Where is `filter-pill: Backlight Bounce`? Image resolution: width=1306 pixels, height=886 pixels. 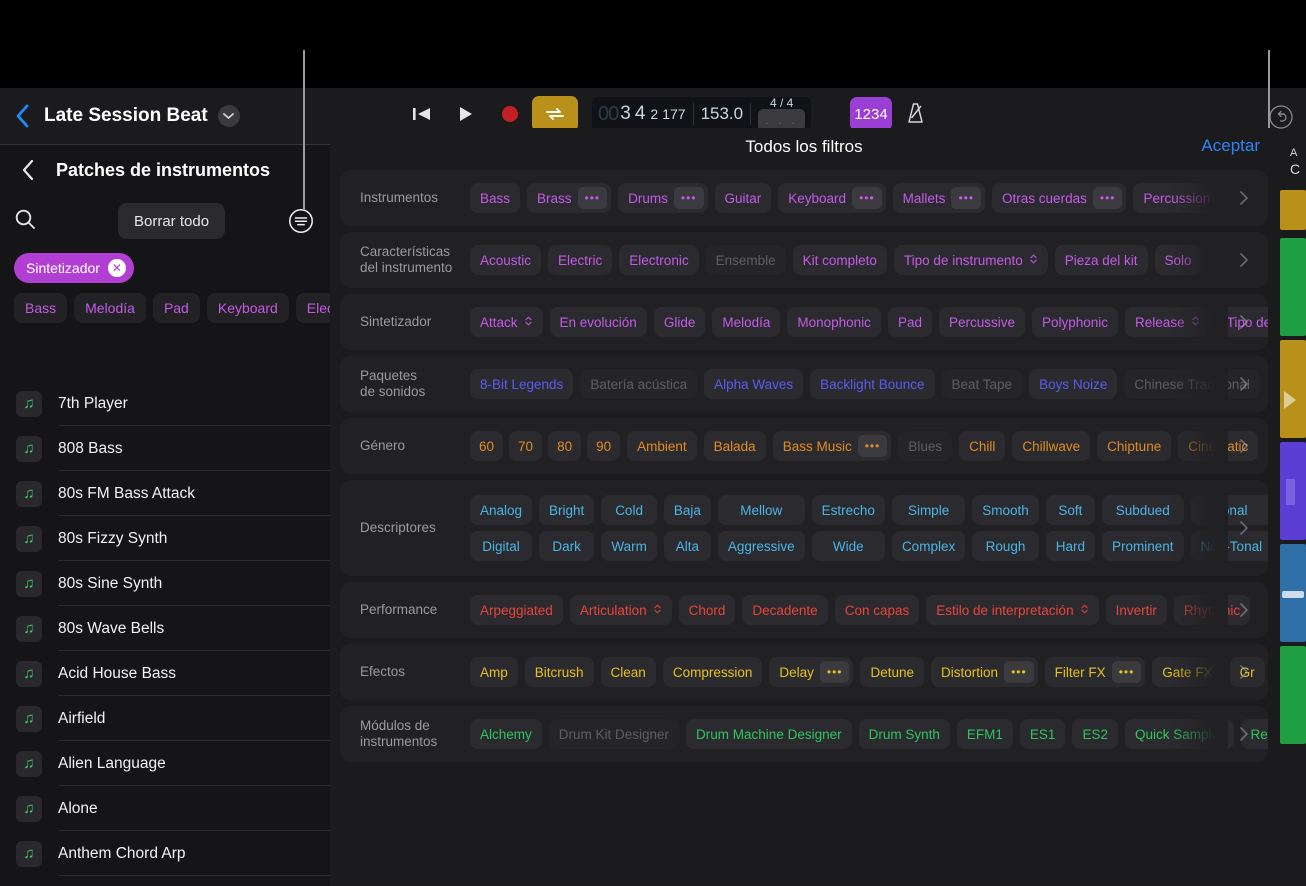 filter-pill: Backlight Bounce is located at coordinates (872, 384).